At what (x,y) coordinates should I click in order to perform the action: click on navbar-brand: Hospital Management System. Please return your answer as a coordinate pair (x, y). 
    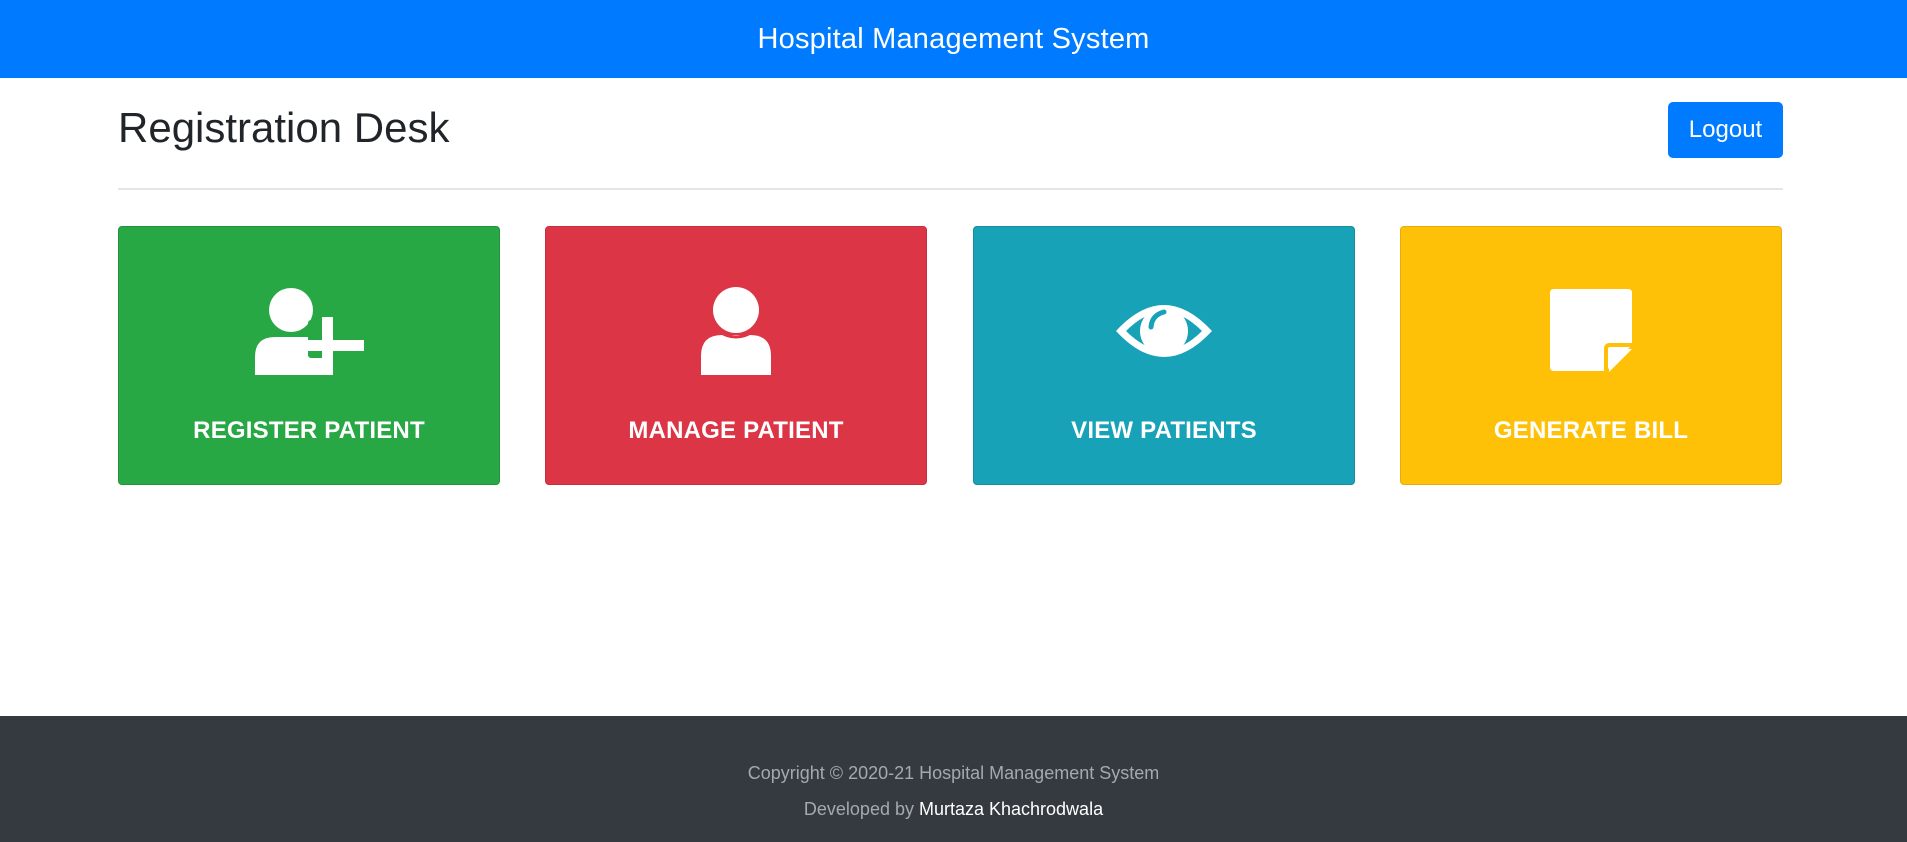
    Looking at the image, I should click on (953, 39).